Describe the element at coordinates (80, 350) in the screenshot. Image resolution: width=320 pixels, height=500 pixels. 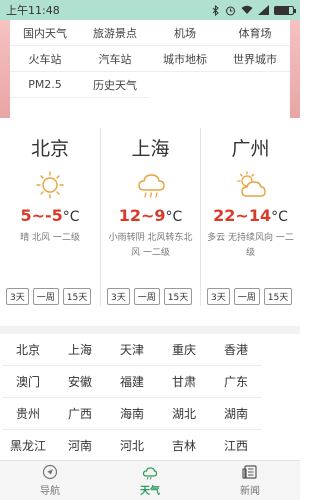
I see `province-item: 上海` at that location.